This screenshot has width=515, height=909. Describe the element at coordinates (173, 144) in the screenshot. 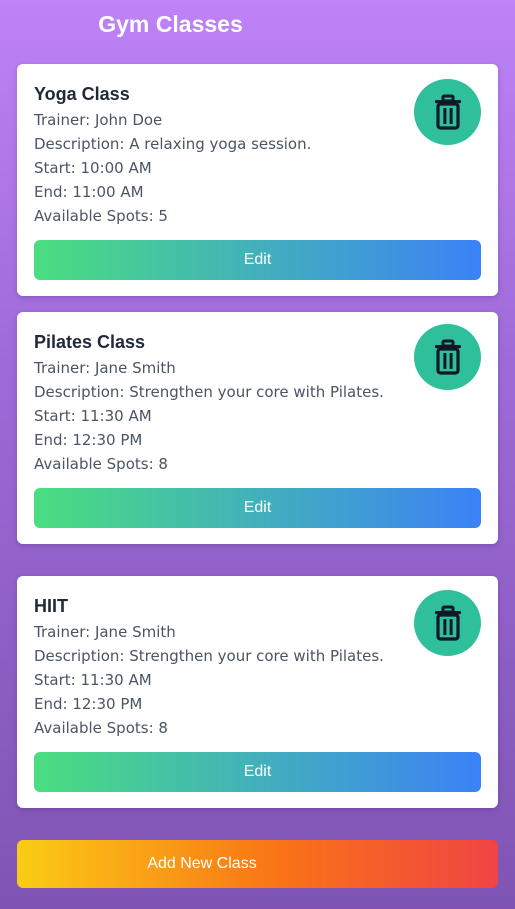

I see `class-description: Description: A relaxing yoga session.` at that location.